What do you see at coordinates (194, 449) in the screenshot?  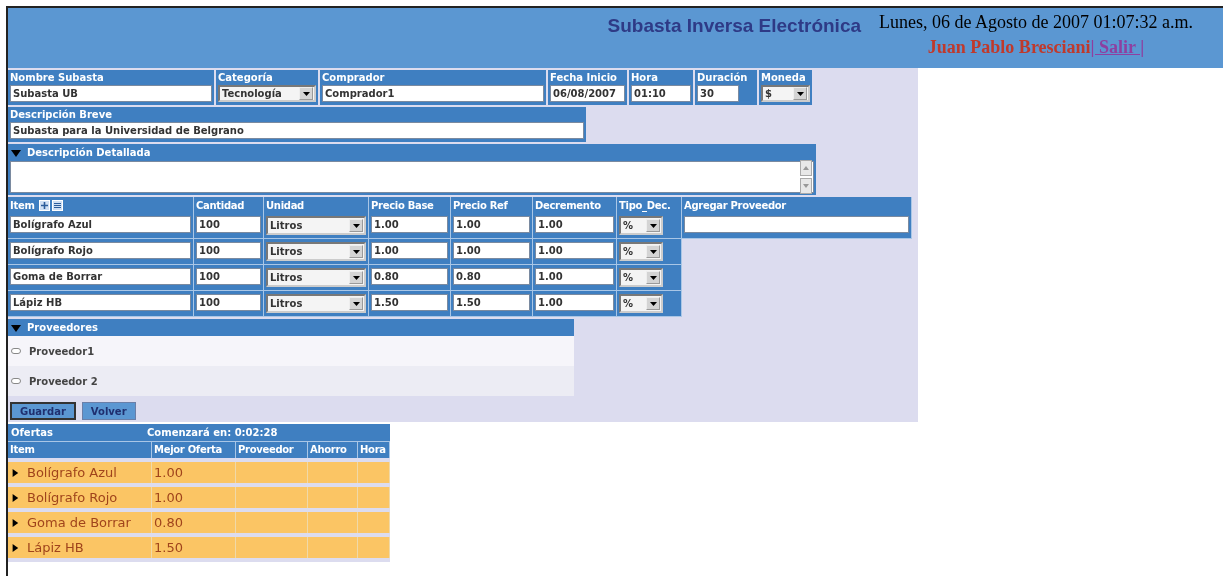 I see `column-header: Mejor Oferta` at bounding box center [194, 449].